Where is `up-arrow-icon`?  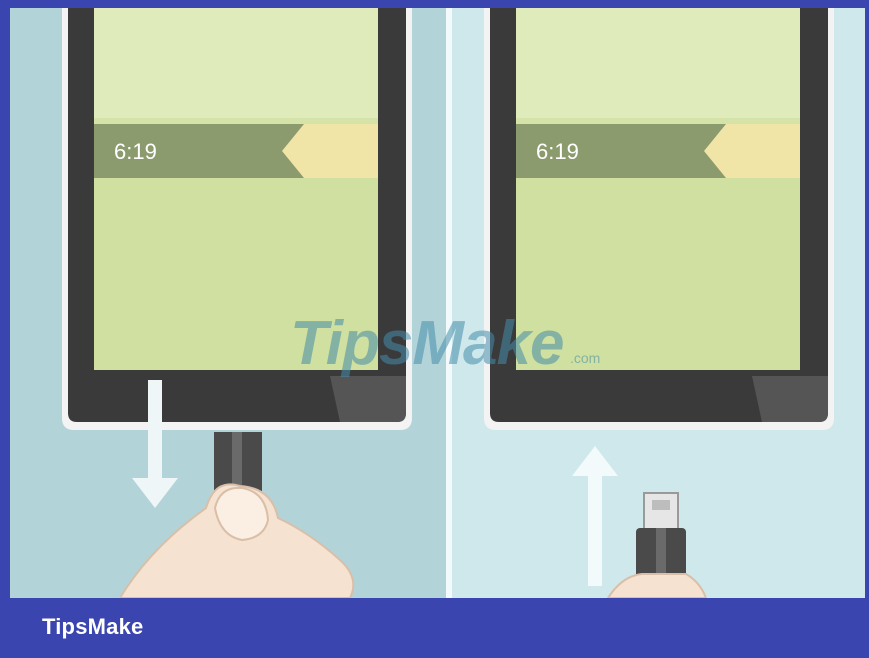 up-arrow-icon is located at coordinates (595, 516).